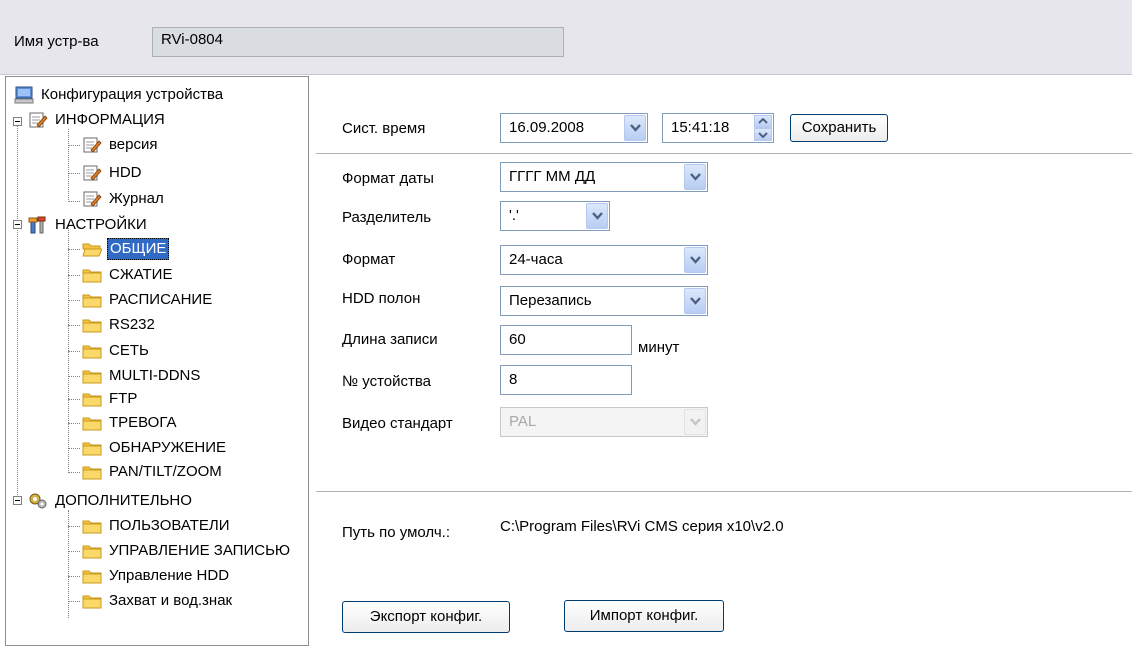 This screenshot has height=646, width=1132. What do you see at coordinates (426, 617) in the screenshot?
I see `export-config-button: Экспорт конфиг.` at bounding box center [426, 617].